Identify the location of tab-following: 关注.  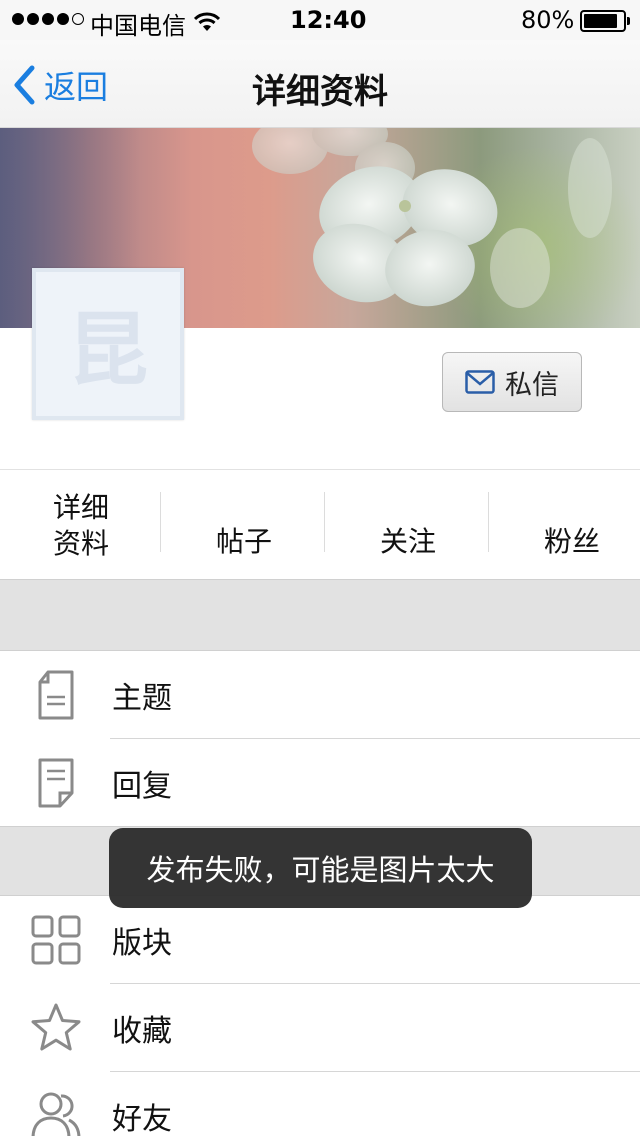
(408, 525).